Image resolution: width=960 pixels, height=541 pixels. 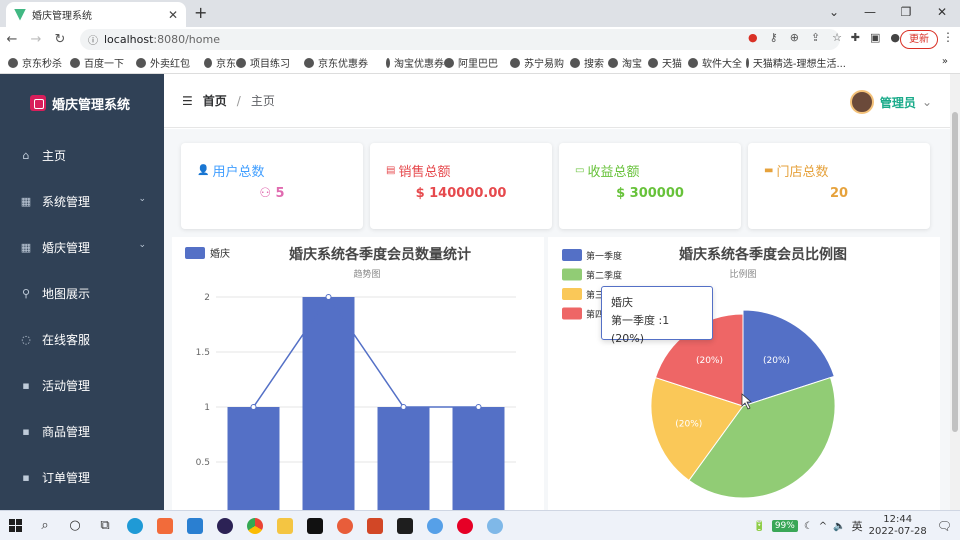 What do you see at coordinates (66, 385) in the screenshot?
I see `sidebar-item-label: 活动管理` at bounding box center [66, 385].